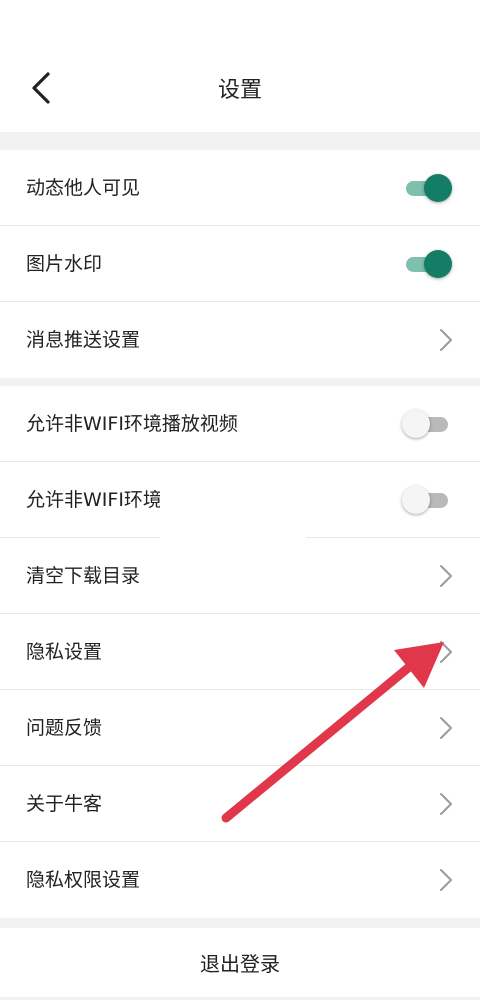  What do you see at coordinates (239, 90) in the screenshot?
I see `page-title: 设置` at bounding box center [239, 90].